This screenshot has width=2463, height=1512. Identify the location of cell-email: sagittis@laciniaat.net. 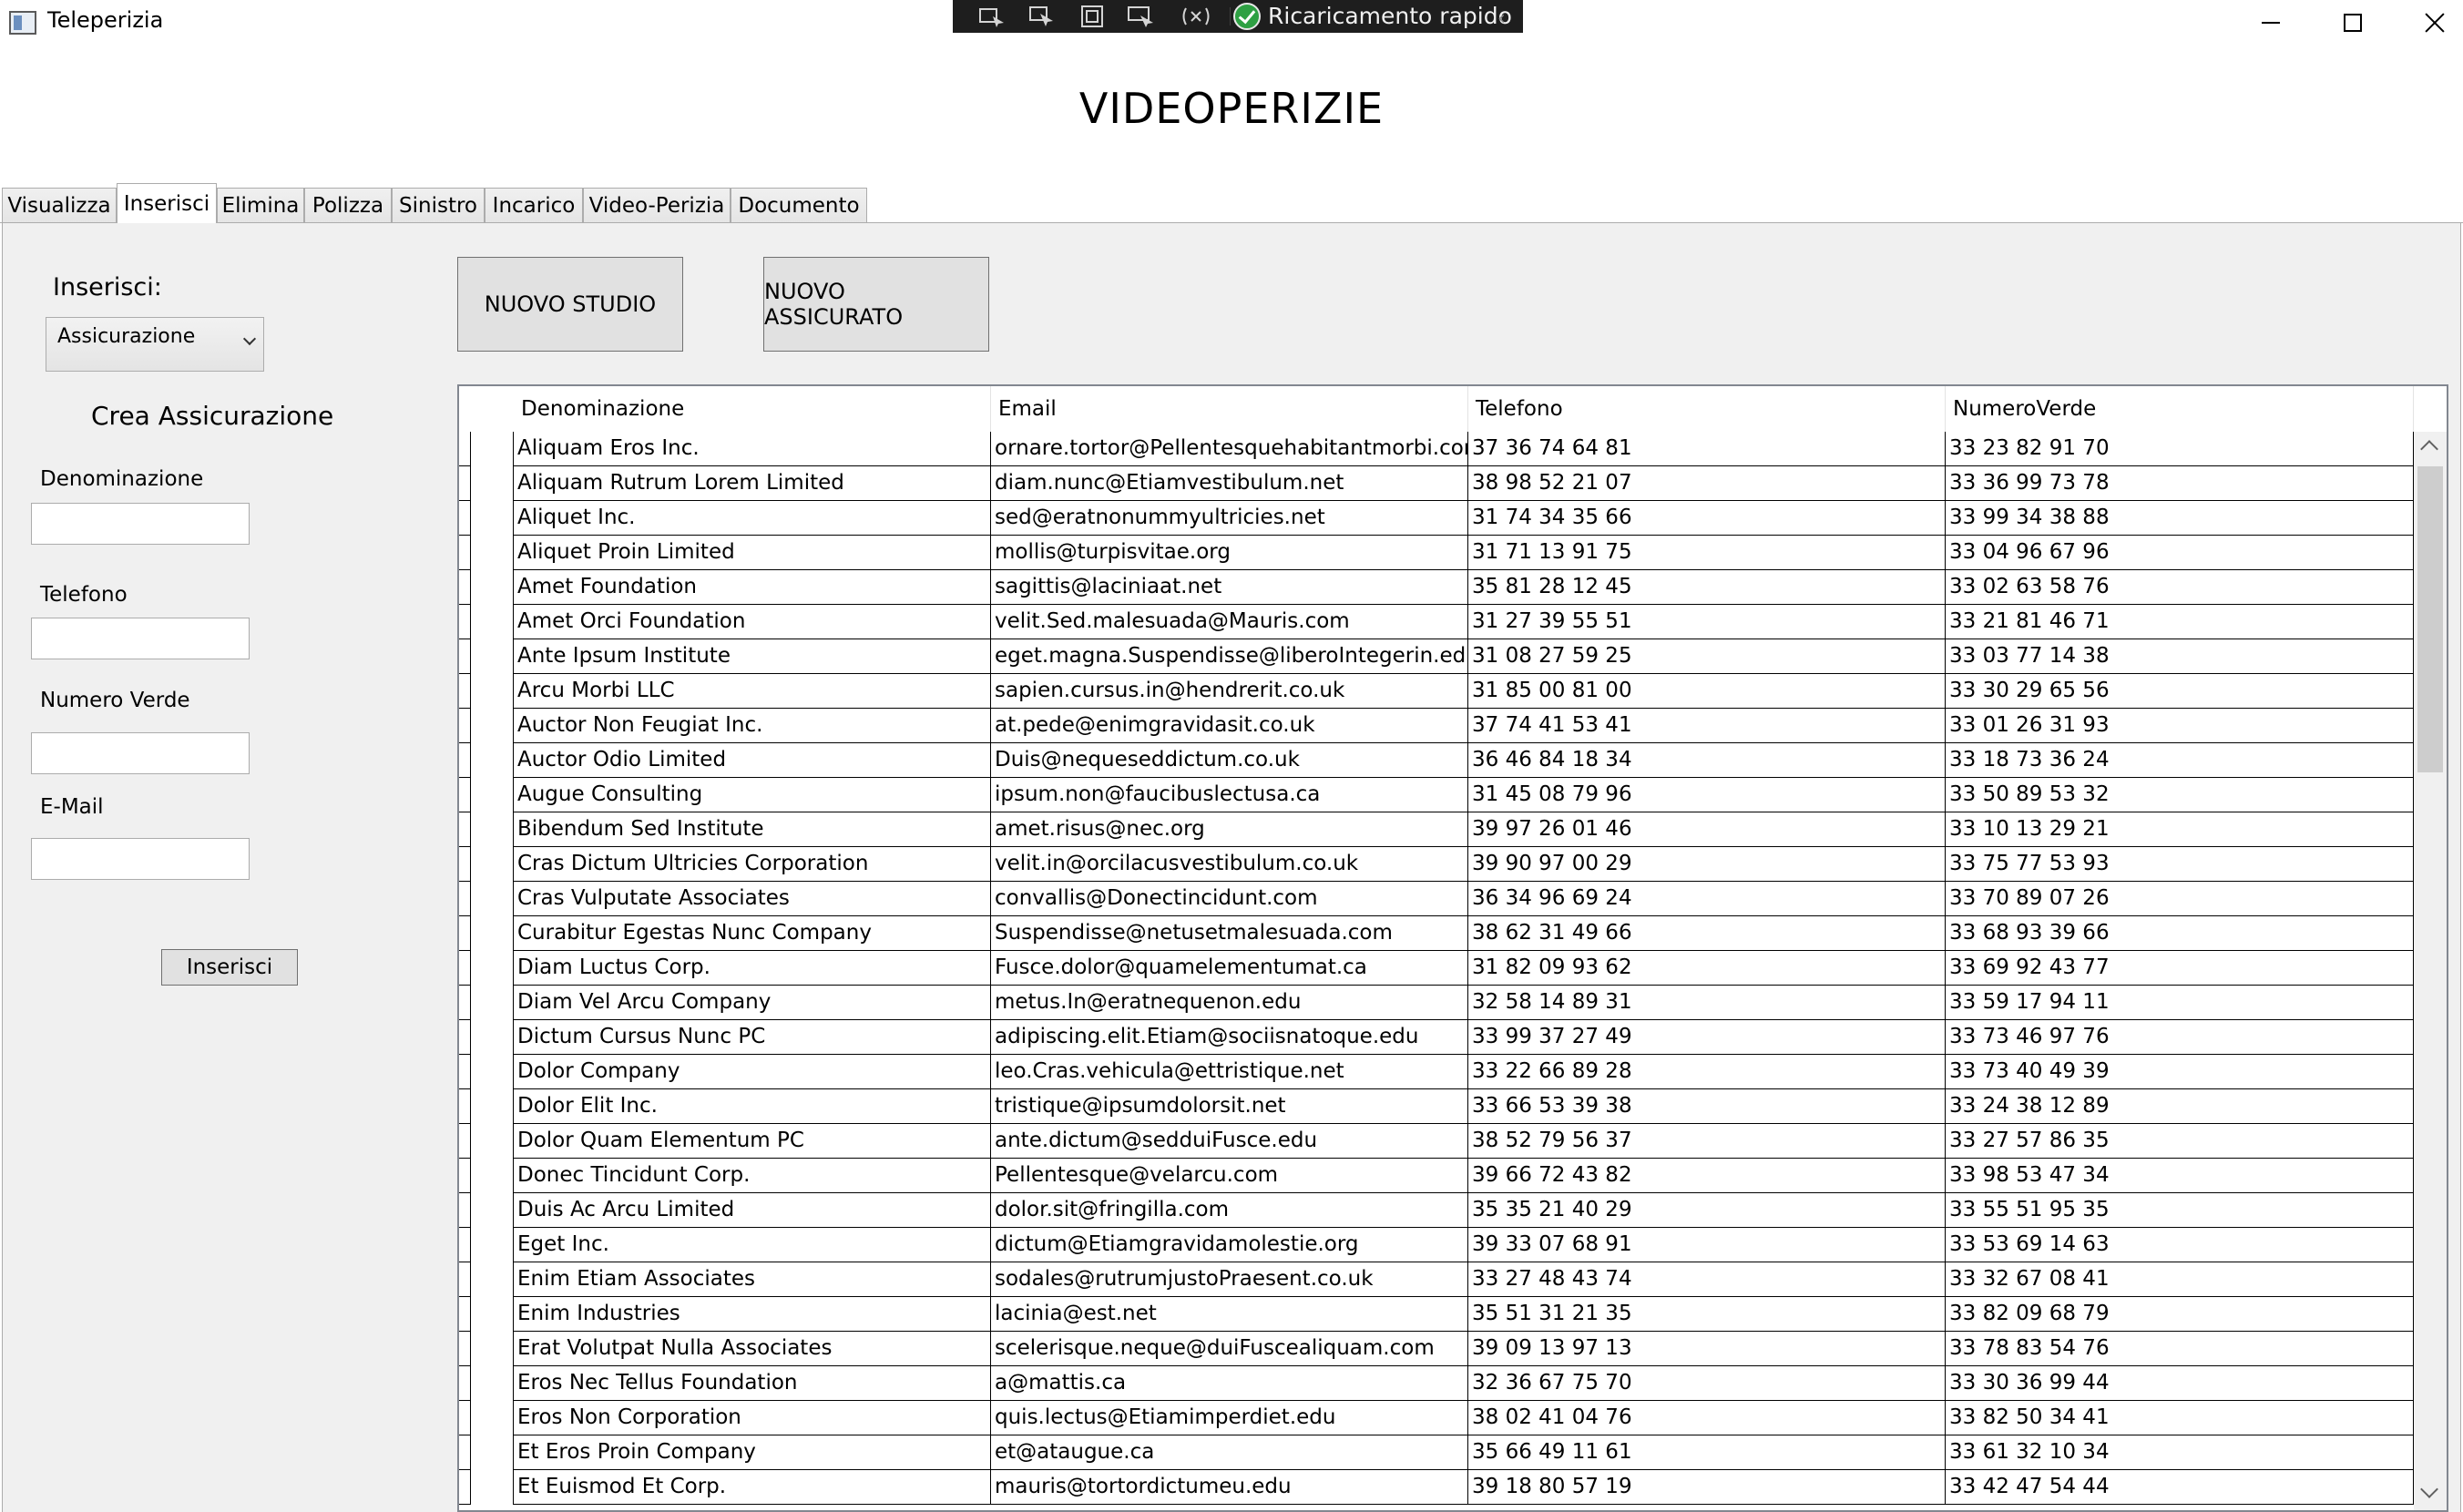
(1229, 587).